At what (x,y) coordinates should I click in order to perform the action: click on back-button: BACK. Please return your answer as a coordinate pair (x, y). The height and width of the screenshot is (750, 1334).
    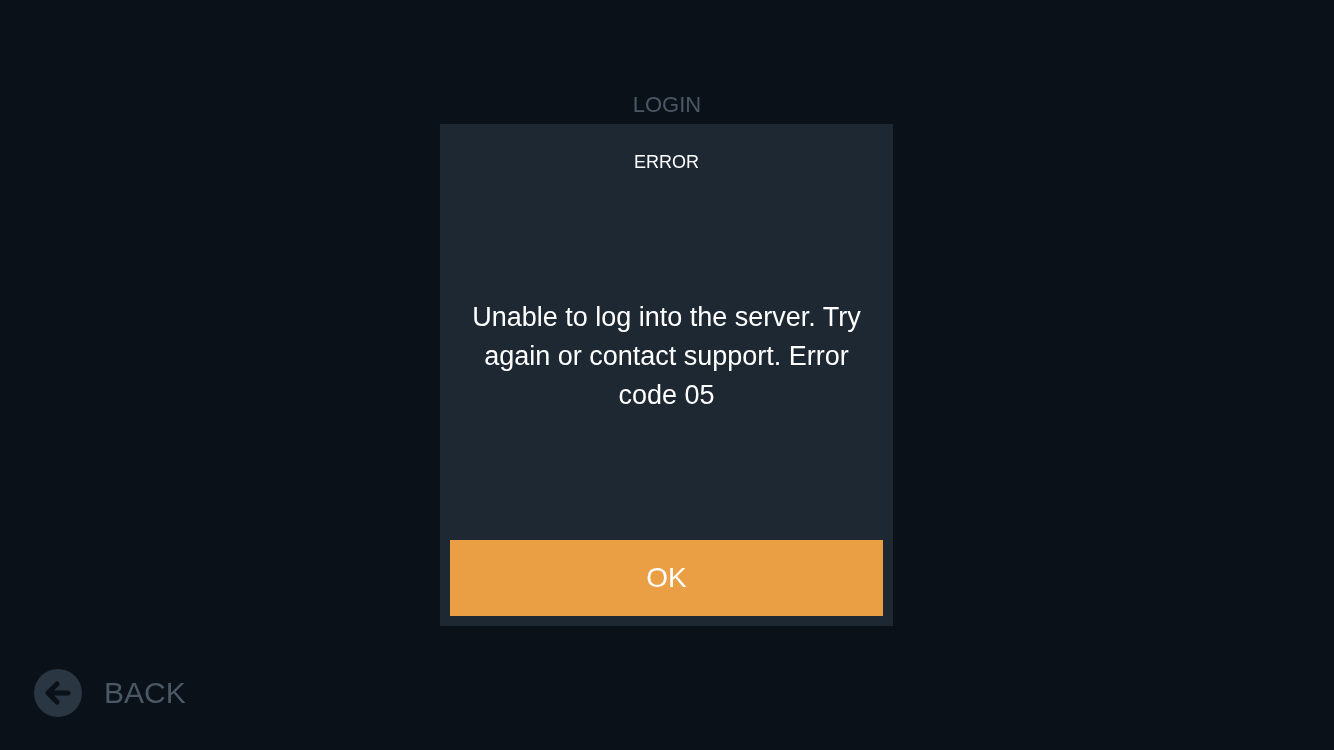
    Looking at the image, I should click on (110, 693).